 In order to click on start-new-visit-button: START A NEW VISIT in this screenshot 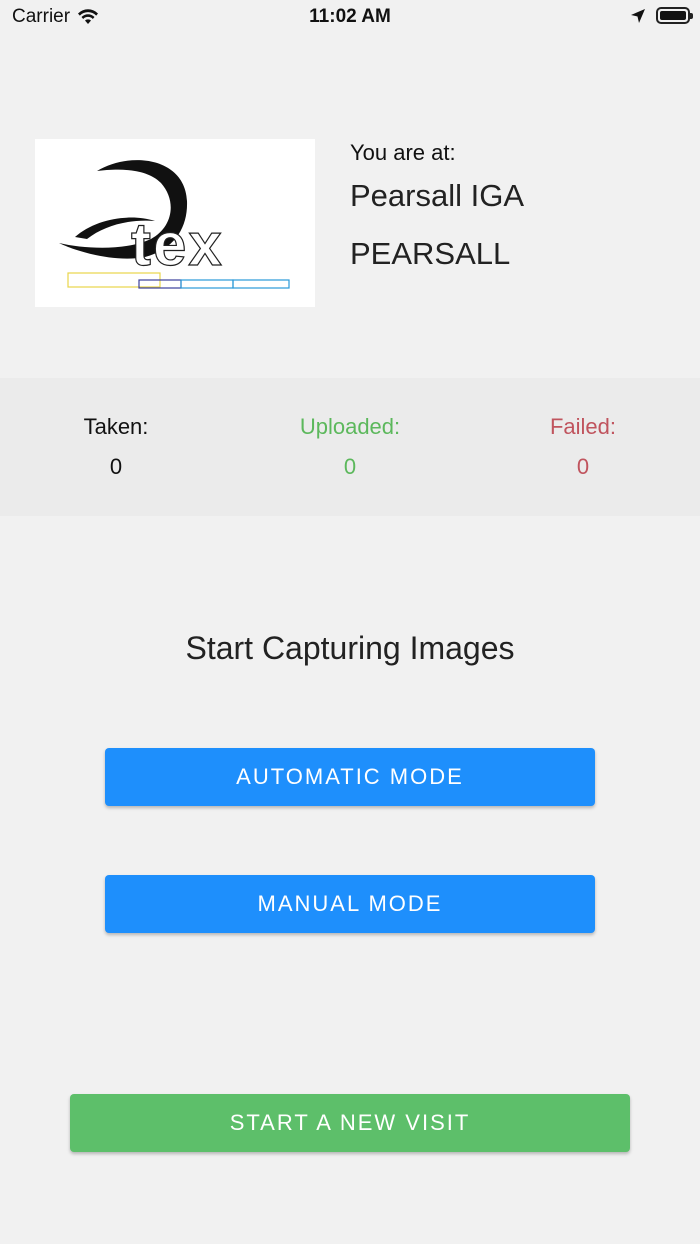, I will do `click(350, 1123)`.